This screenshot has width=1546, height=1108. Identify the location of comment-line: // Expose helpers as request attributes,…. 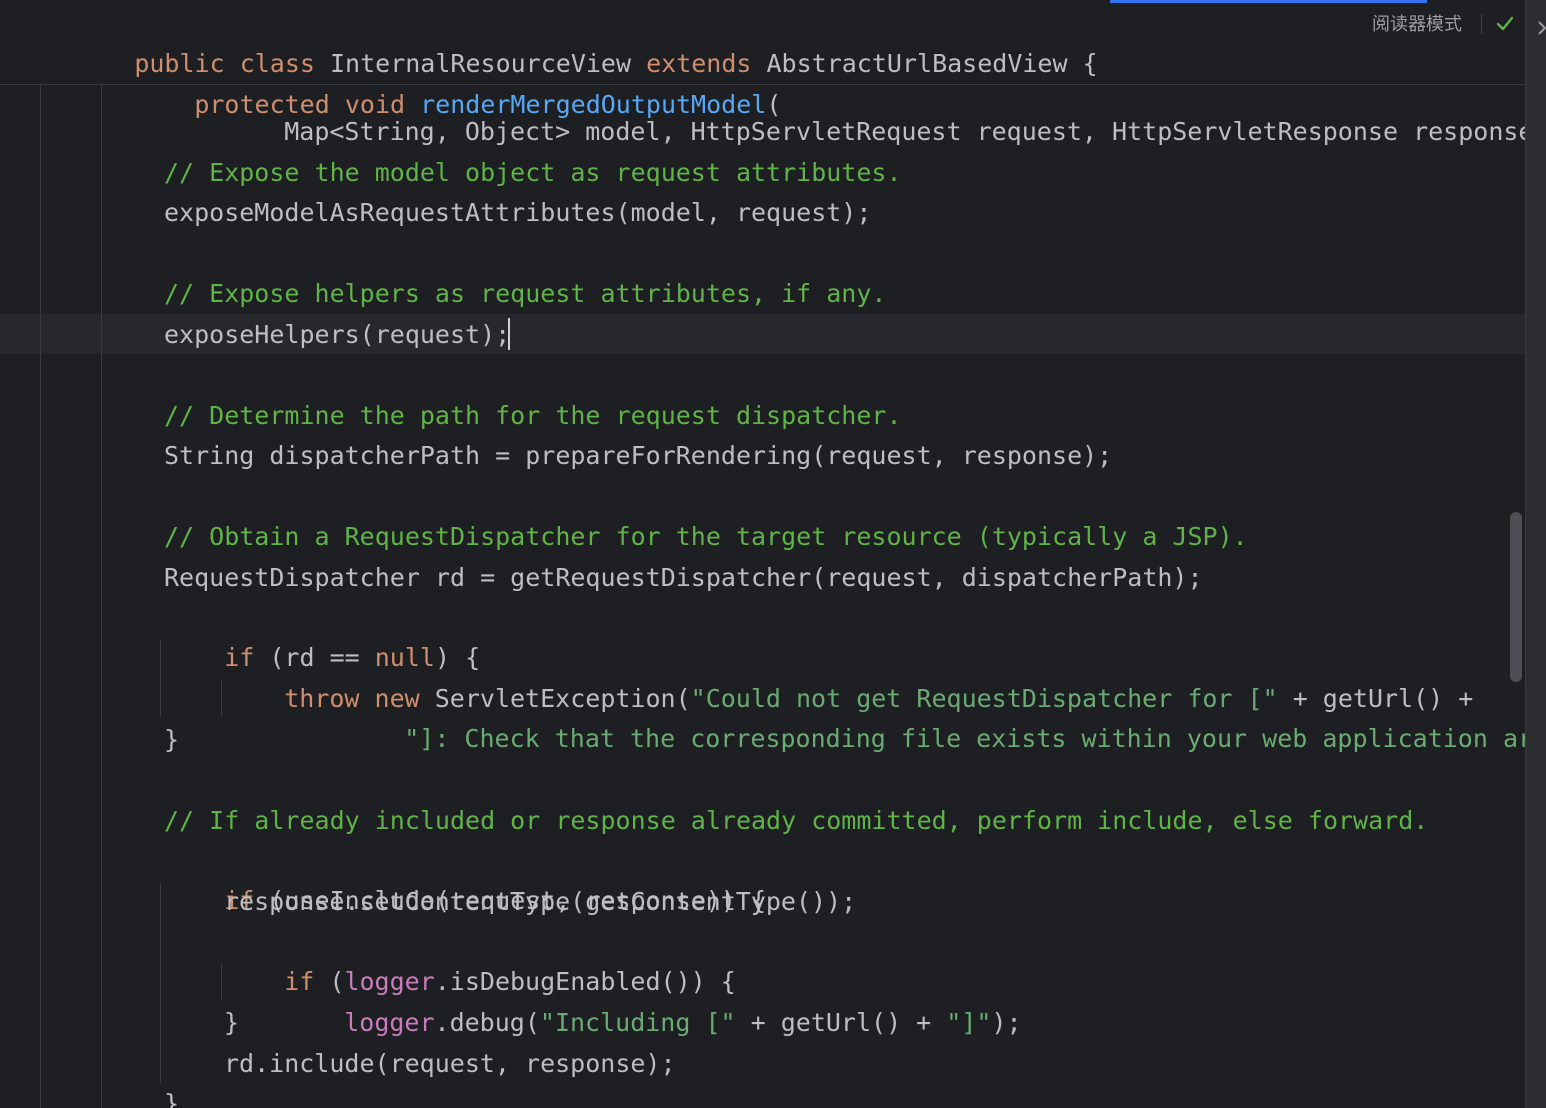
(525, 294).